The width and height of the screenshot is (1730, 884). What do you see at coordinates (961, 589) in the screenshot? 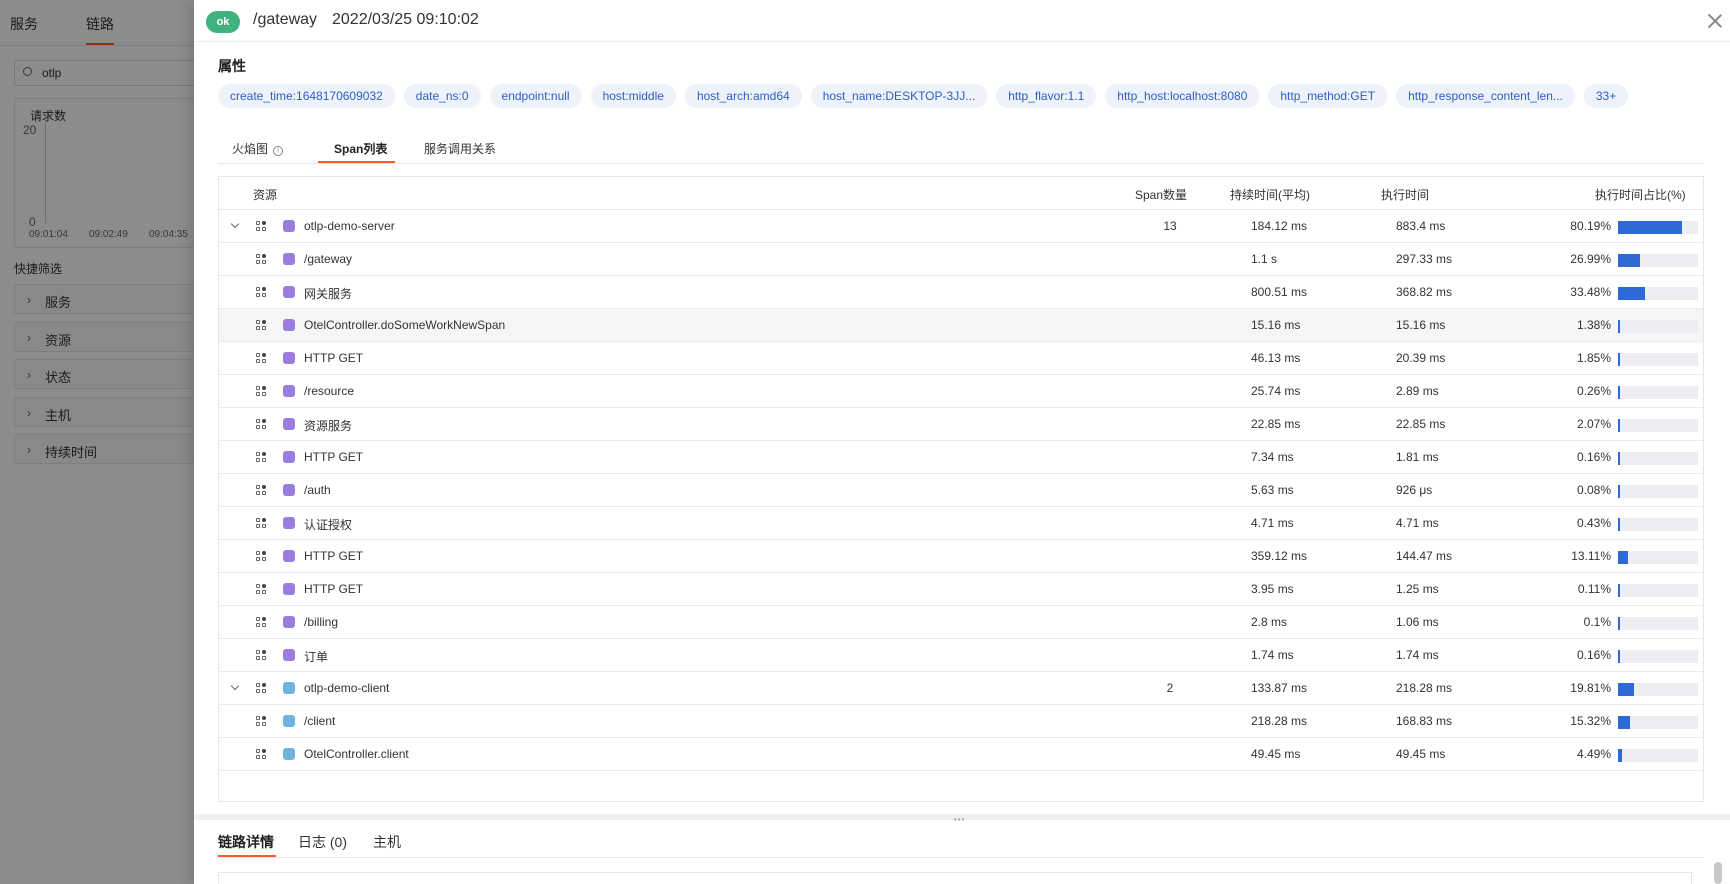
I see `table-row: HTTP GET 3.95 ms 1.25 ms 0.11%` at bounding box center [961, 589].